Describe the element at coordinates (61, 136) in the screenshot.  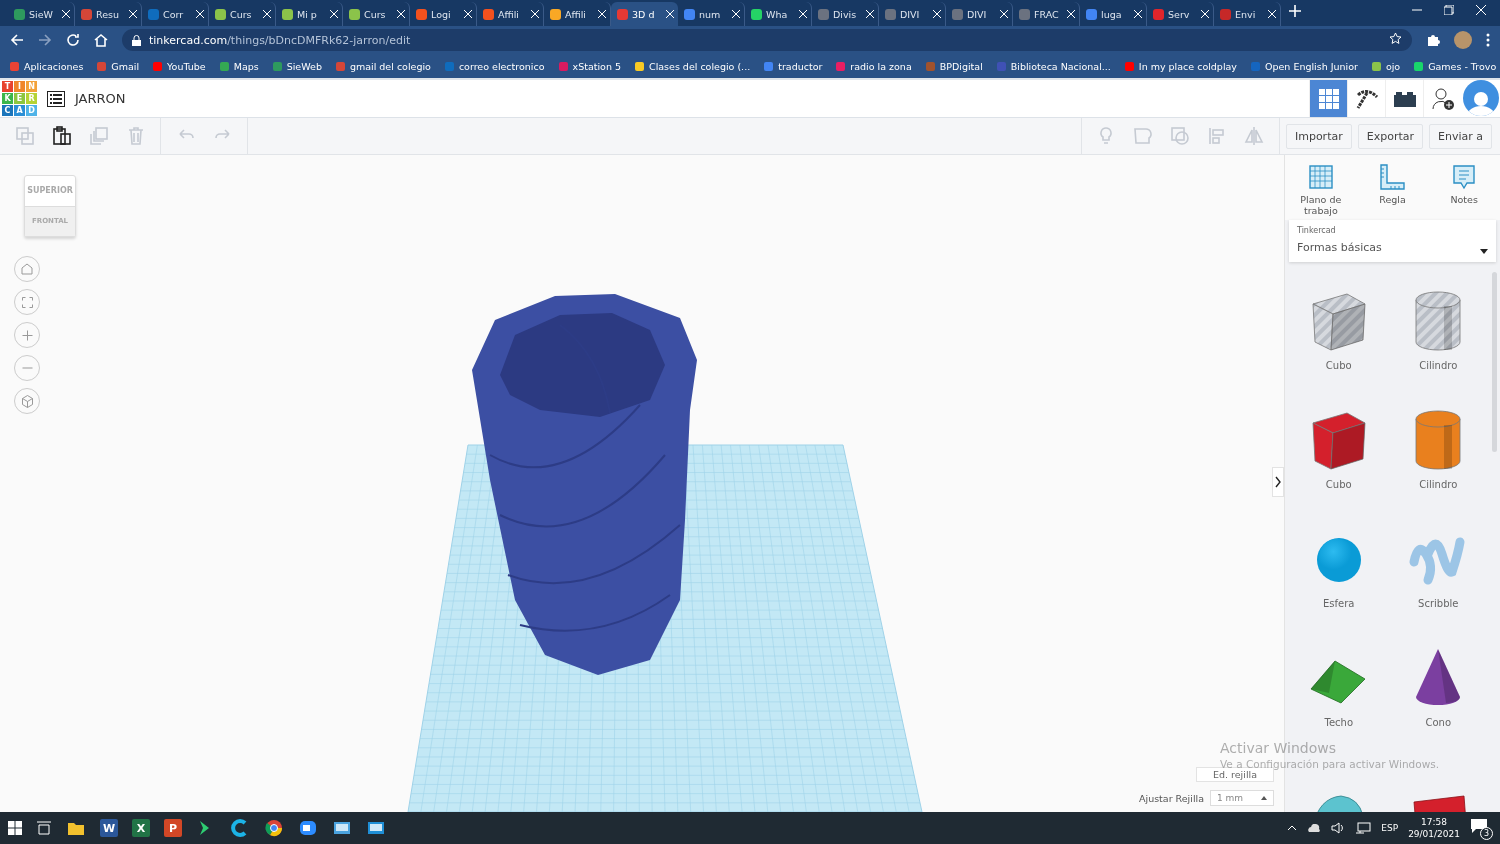
I see `paste-icon` at that location.